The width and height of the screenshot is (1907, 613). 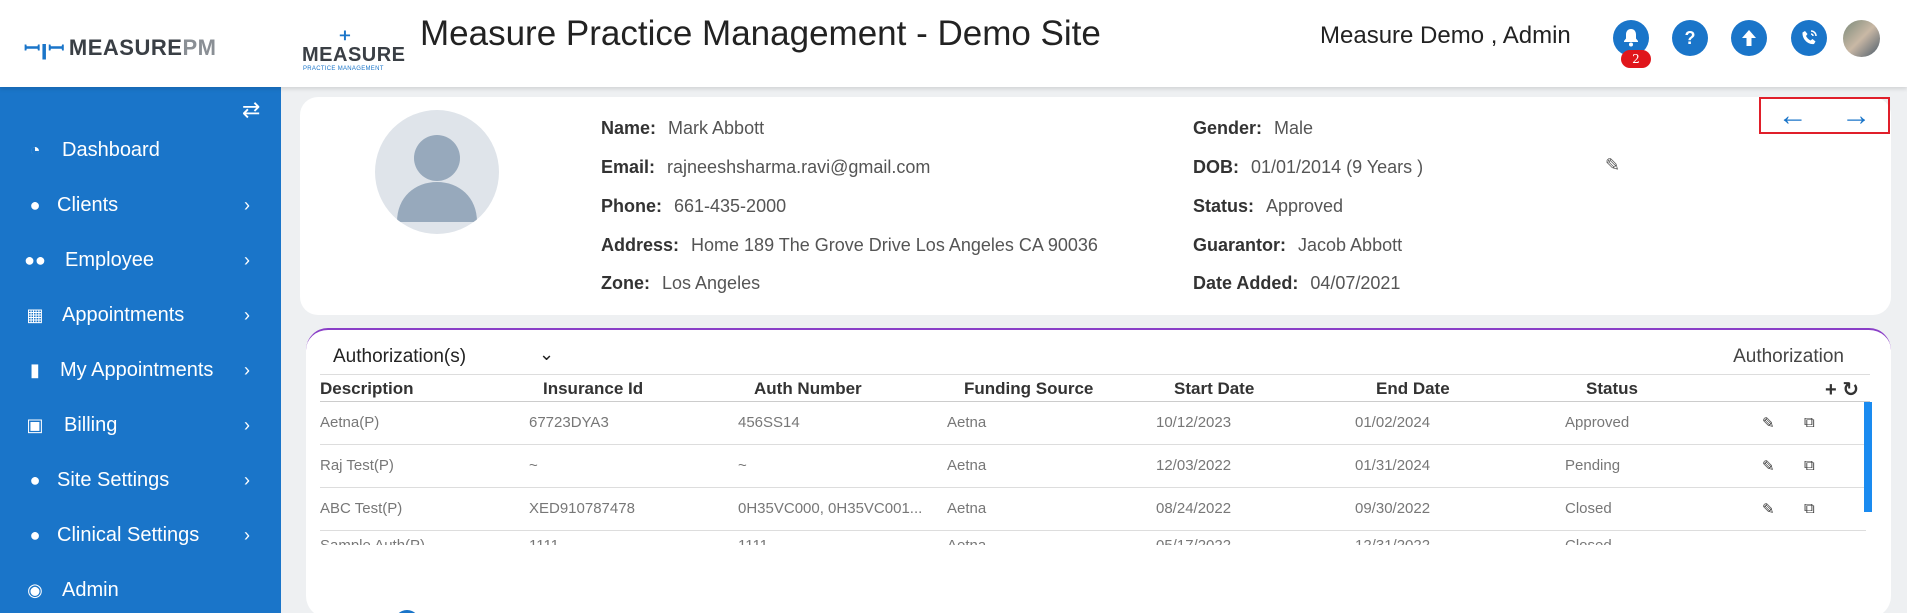 What do you see at coordinates (123, 314) in the screenshot?
I see `sidebar-item-label: Appointments` at bounding box center [123, 314].